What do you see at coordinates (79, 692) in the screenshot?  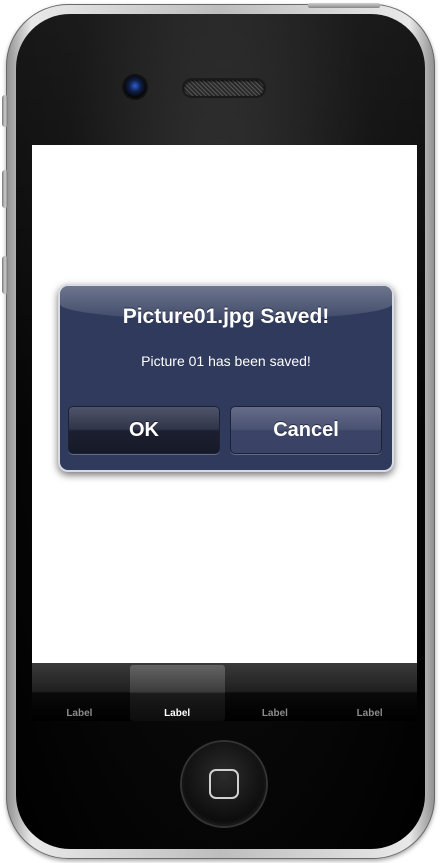 I see `tab-item-1: Label` at bounding box center [79, 692].